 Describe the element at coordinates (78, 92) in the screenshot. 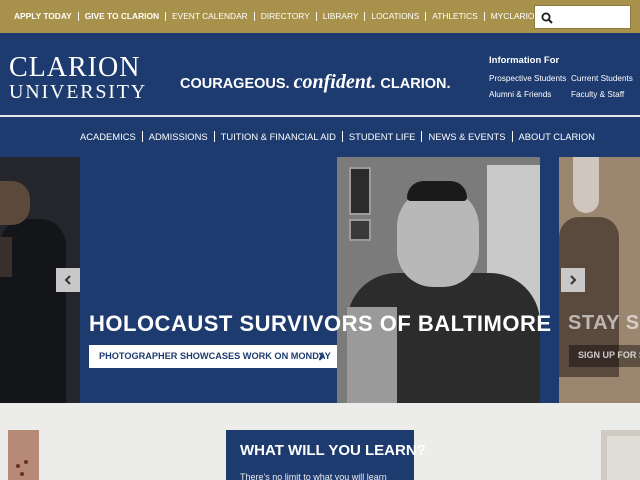

I see `logo-line-2: UNIVERSITY` at that location.